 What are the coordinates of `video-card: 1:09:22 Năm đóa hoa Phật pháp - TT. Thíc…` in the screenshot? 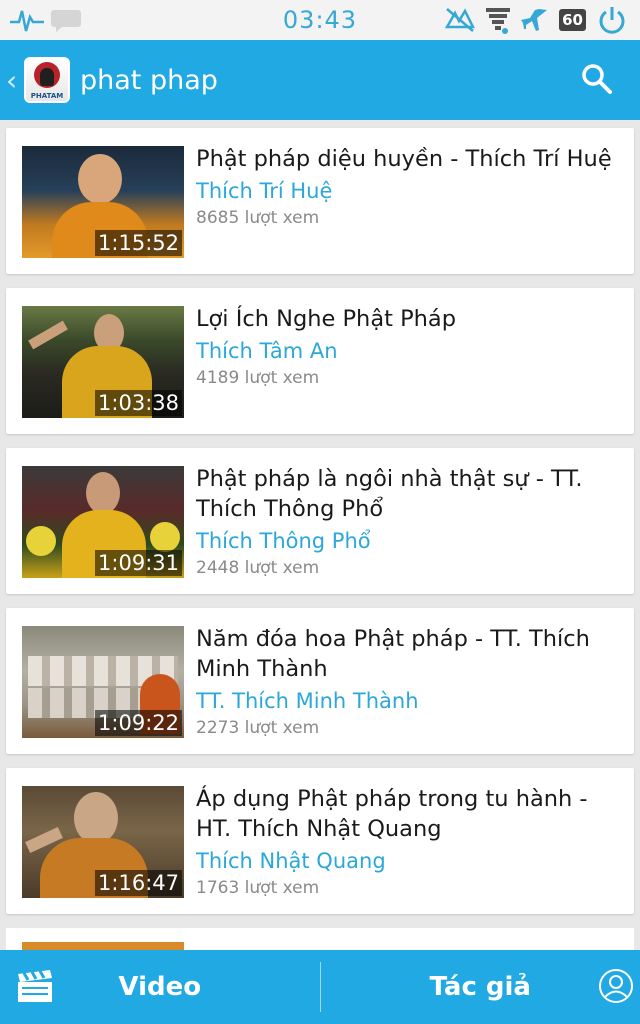 It's located at (320, 681).